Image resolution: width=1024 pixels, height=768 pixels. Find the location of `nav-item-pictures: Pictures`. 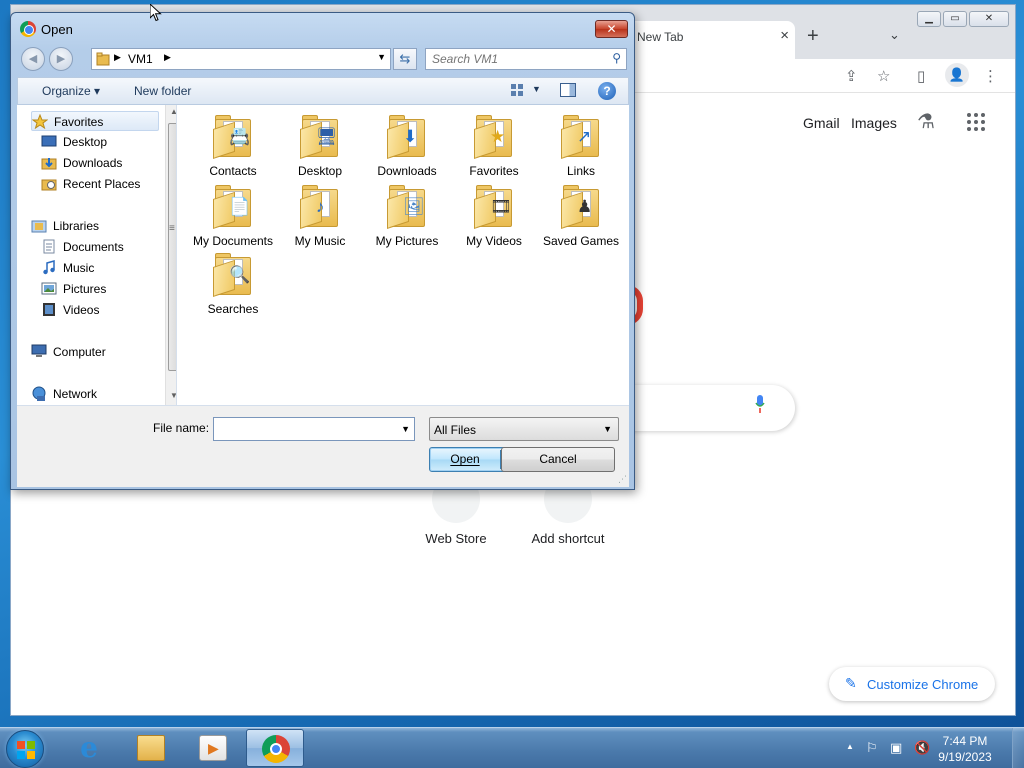

nav-item-pictures: Pictures is located at coordinates (100, 289).